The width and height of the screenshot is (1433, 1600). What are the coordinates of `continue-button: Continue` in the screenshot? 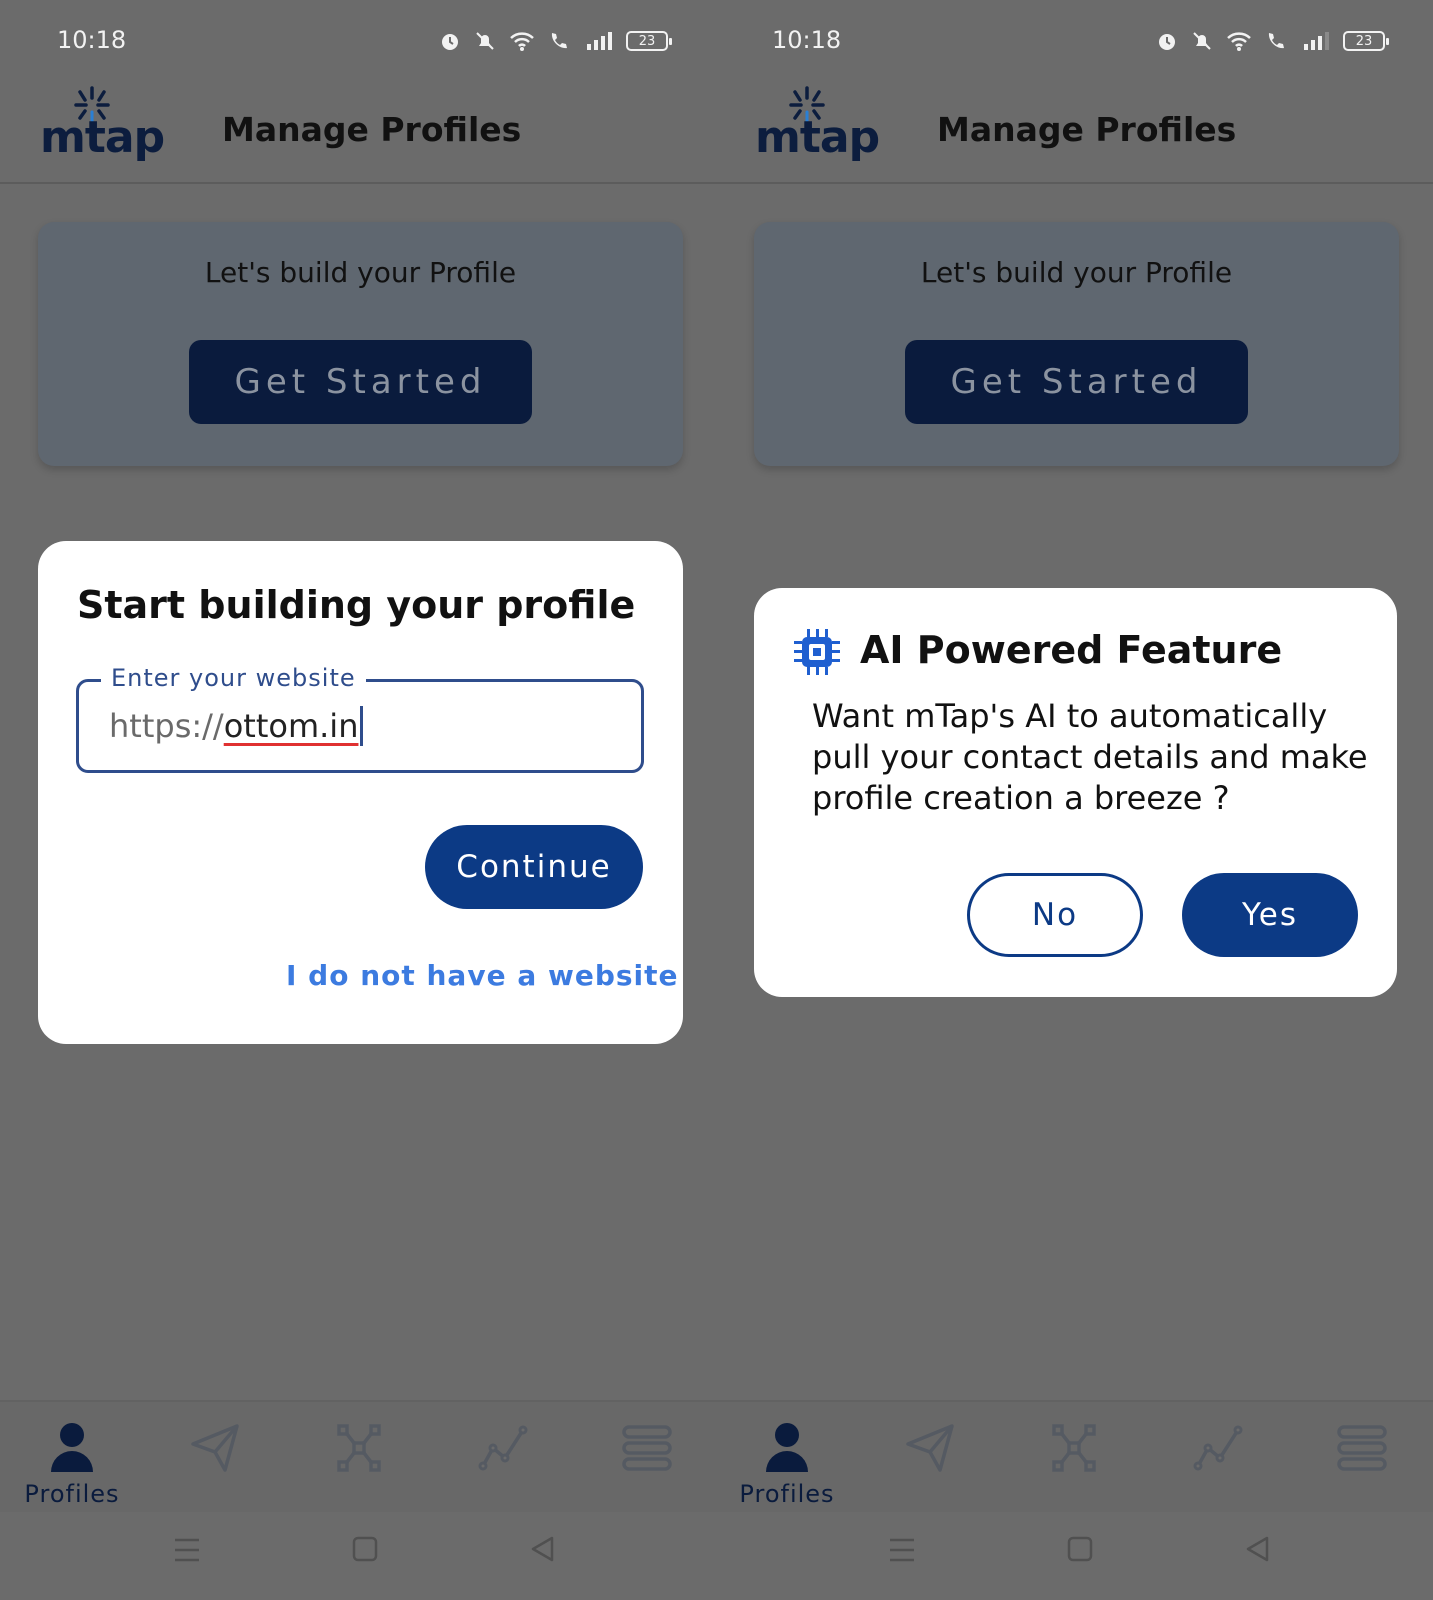 It's located at (534, 867).